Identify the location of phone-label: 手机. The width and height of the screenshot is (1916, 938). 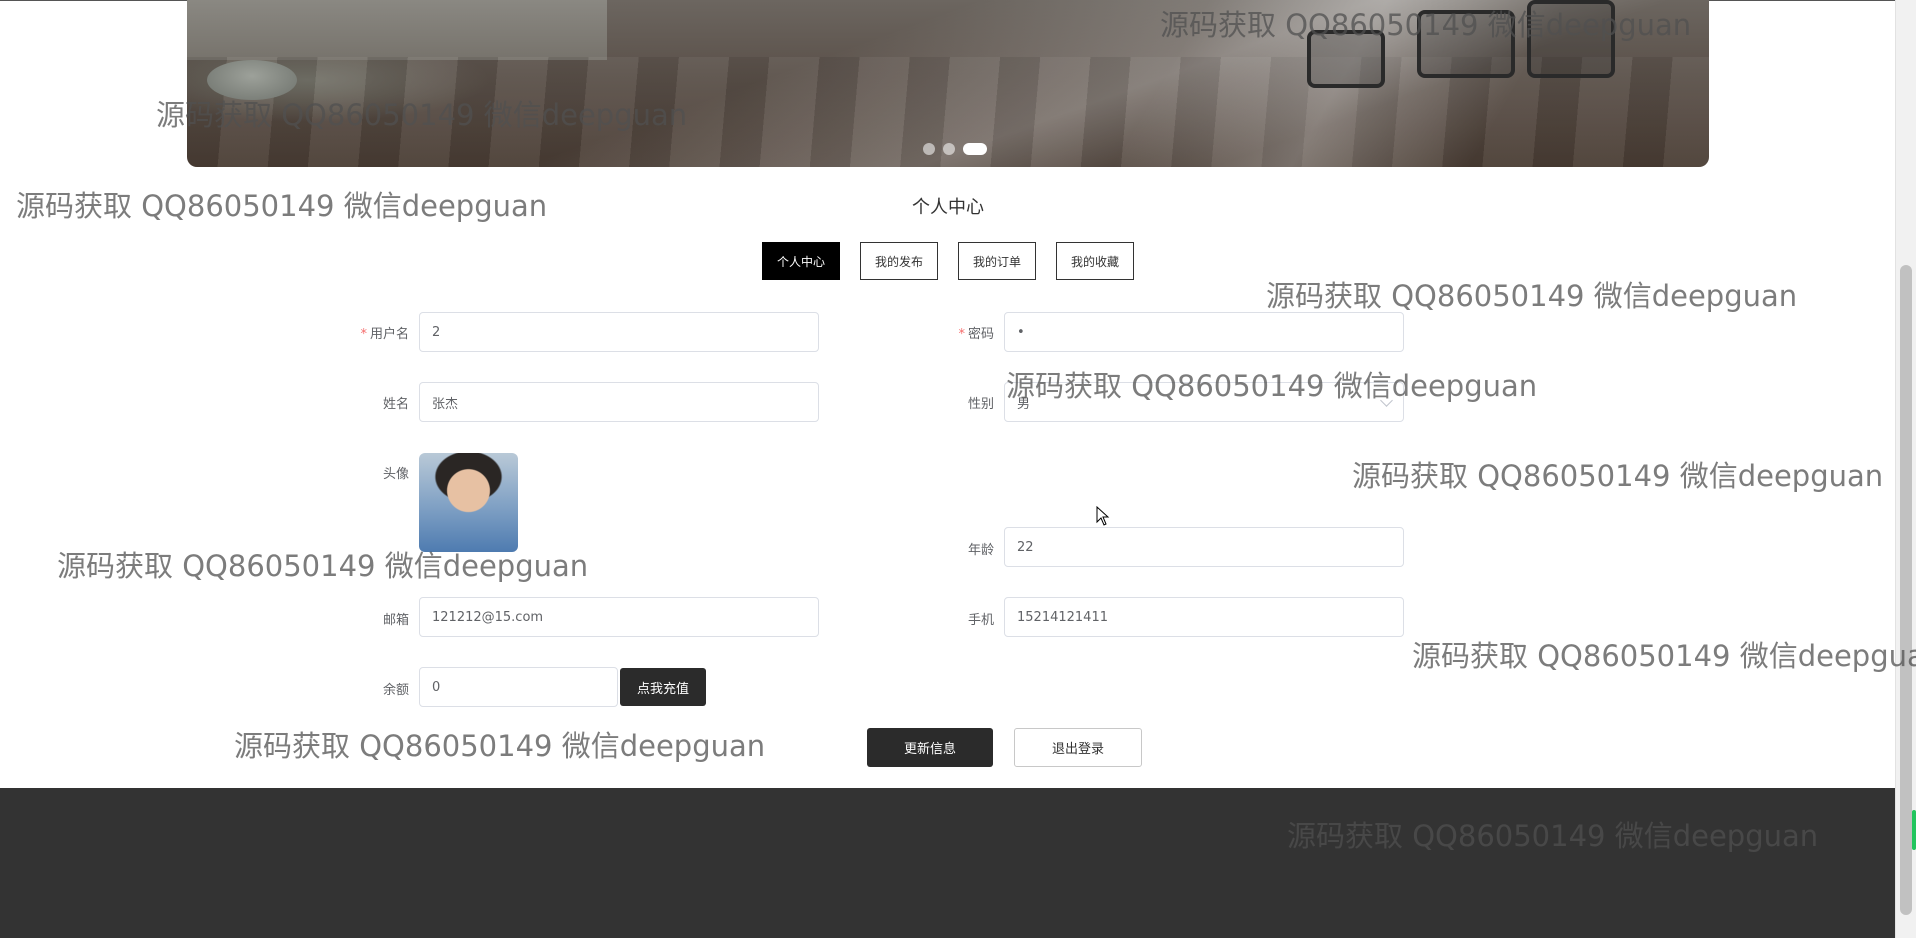
(980, 620).